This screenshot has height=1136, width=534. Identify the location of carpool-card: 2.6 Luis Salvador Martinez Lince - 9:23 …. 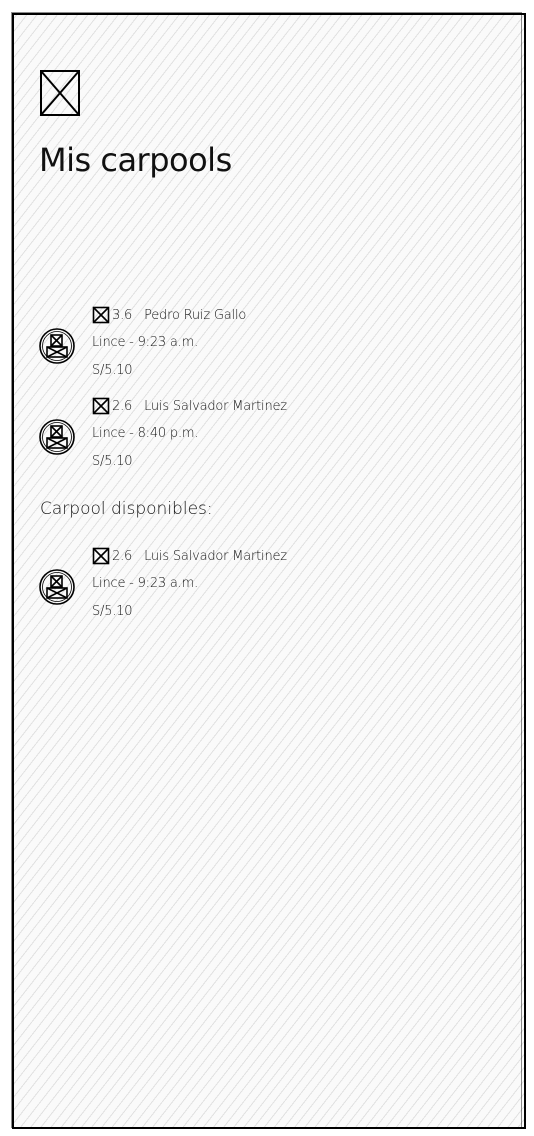
(186, 593).